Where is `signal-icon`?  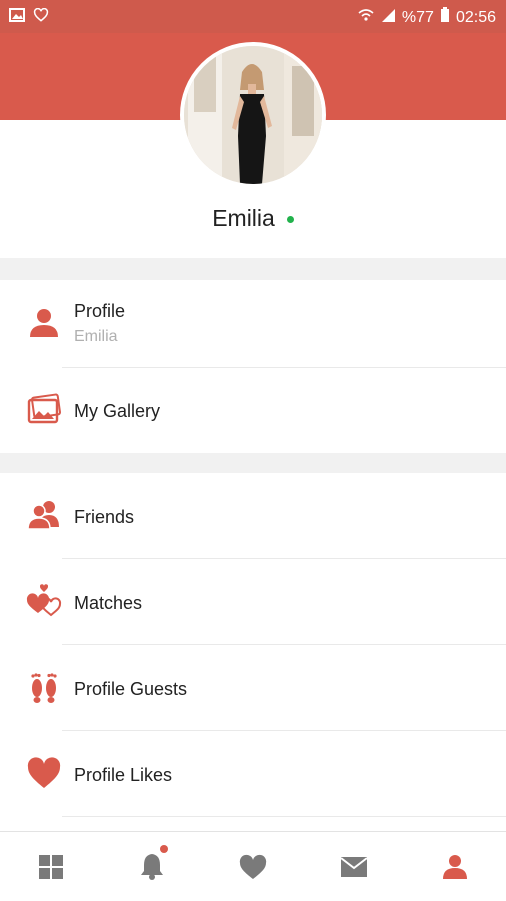 signal-icon is located at coordinates (388, 17).